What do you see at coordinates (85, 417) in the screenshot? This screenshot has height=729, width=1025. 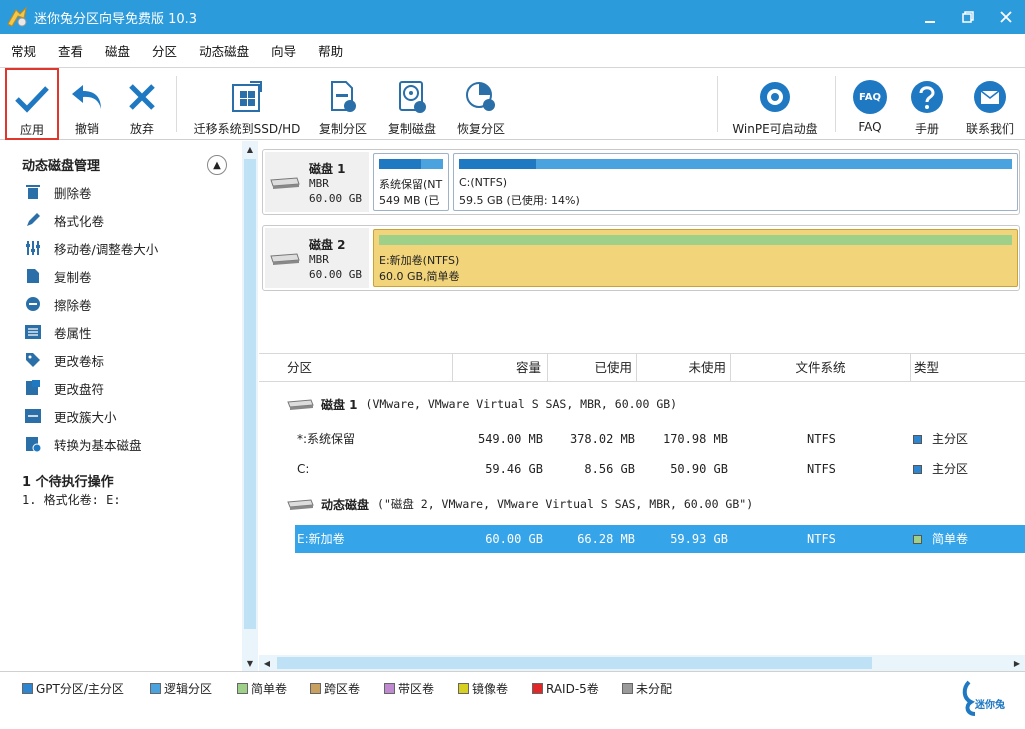 I see `action-label: 更改簇大小` at bounding box center [85, 417].